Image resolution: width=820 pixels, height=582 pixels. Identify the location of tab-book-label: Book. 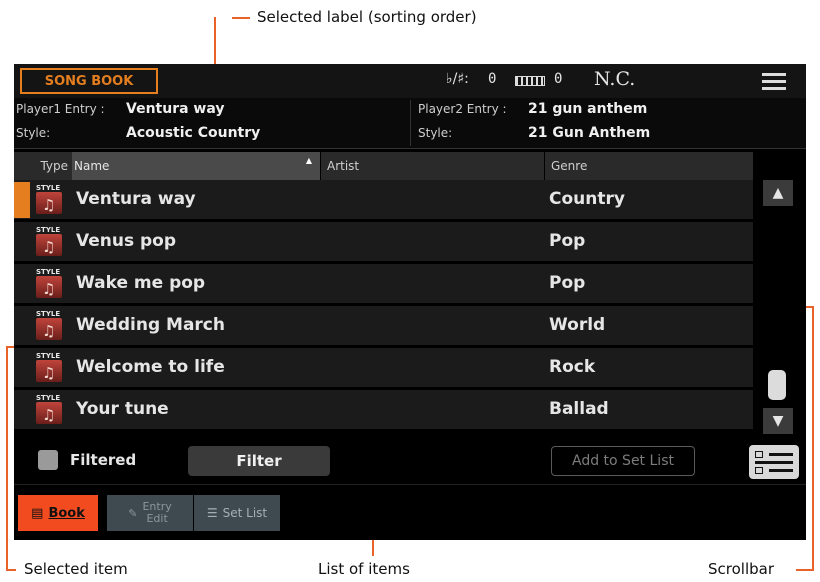
(66, 513).